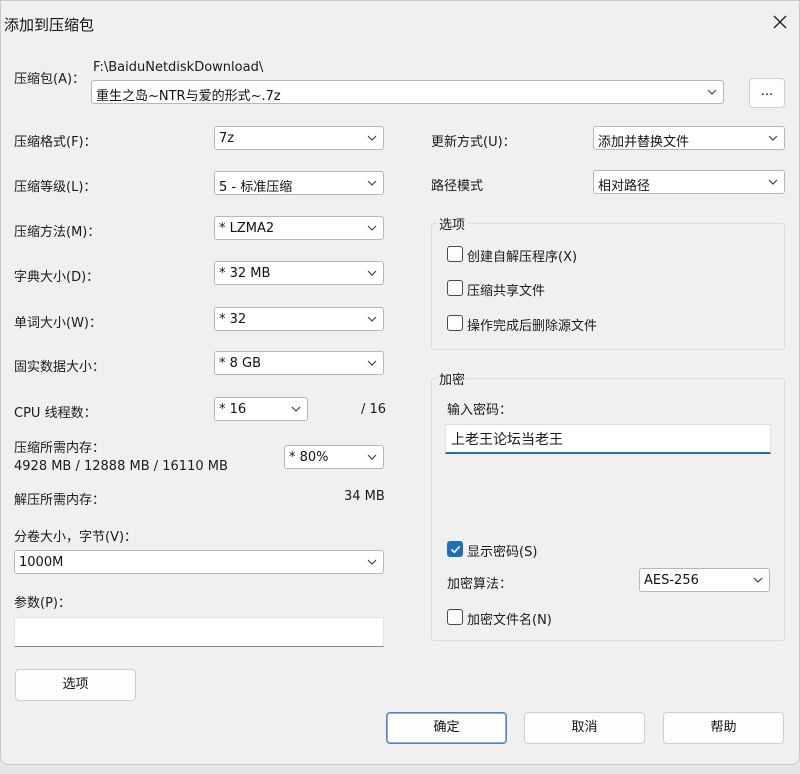 The height and width of the screenshot is (774, 800). What do you see at coordinates (299, 228) in the screenshot?
I see `method-select: * LZMA2` at bounding box center [299, 228].